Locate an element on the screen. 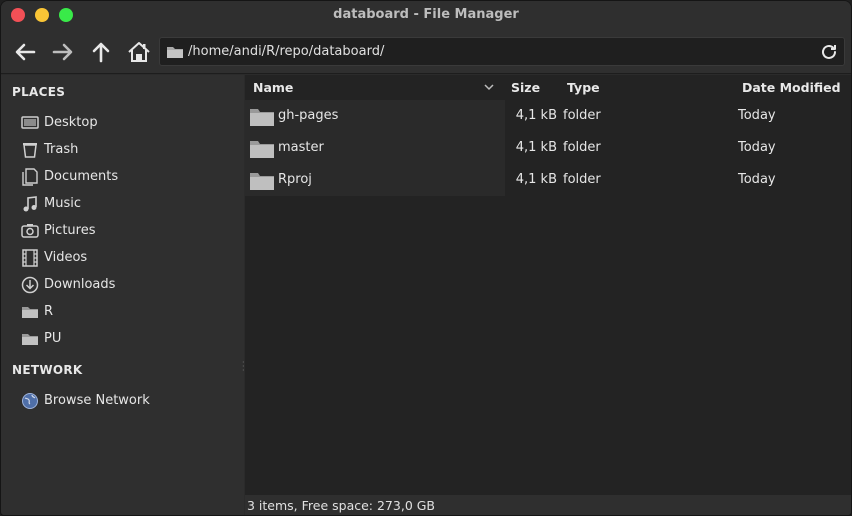 This screenshot has height=516, width=852. arrow-left-icon is located at coordinates (25, 52).